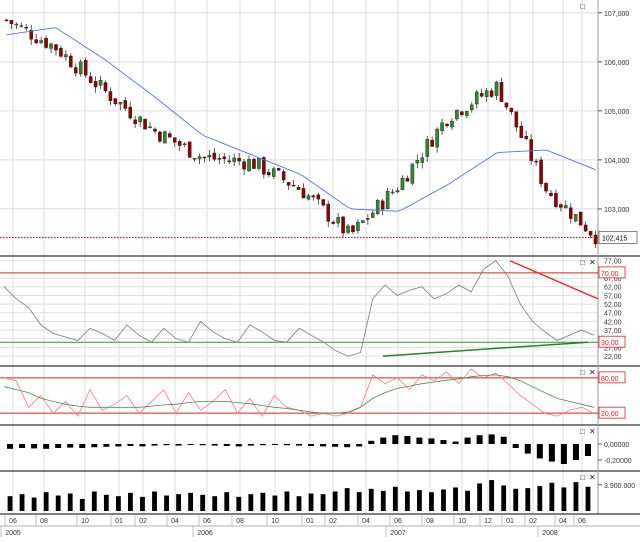  Describe the element at coordinates (616, 112) in the screenshot. I see `y-tick-label-price: 105,000` at that location.